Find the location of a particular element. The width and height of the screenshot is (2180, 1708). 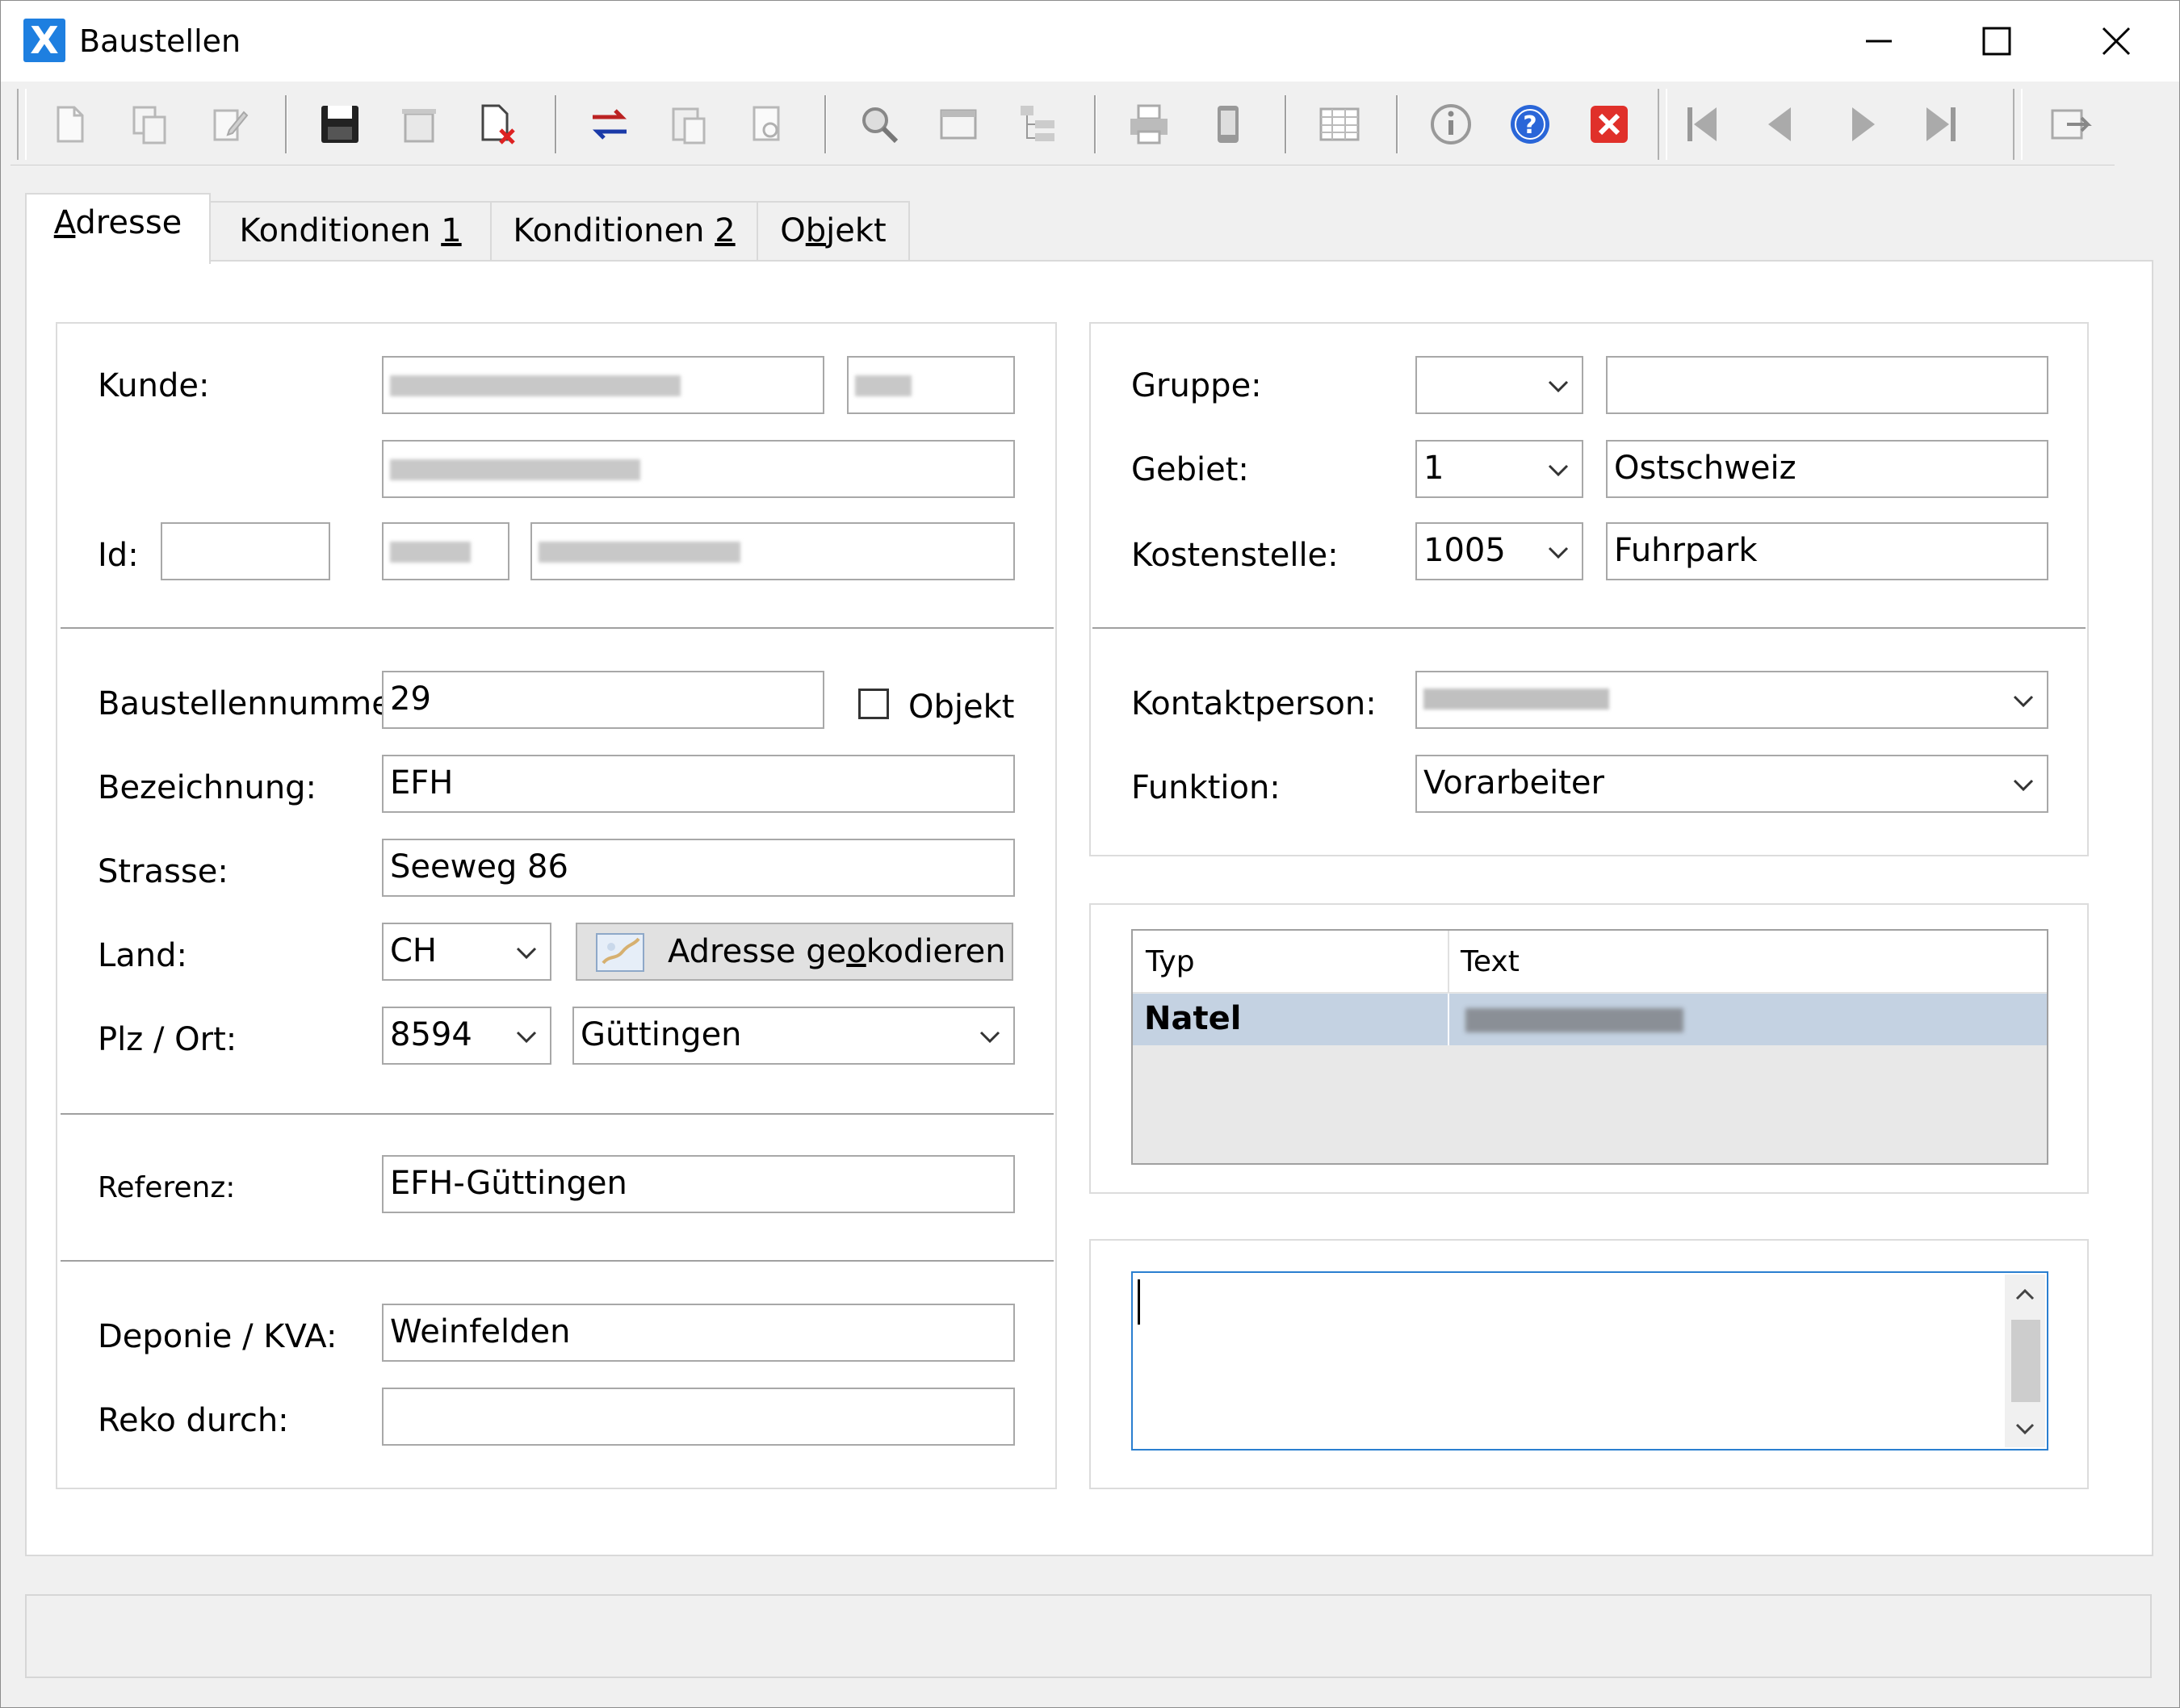

transfer-button is located at coordinates (609, 124).